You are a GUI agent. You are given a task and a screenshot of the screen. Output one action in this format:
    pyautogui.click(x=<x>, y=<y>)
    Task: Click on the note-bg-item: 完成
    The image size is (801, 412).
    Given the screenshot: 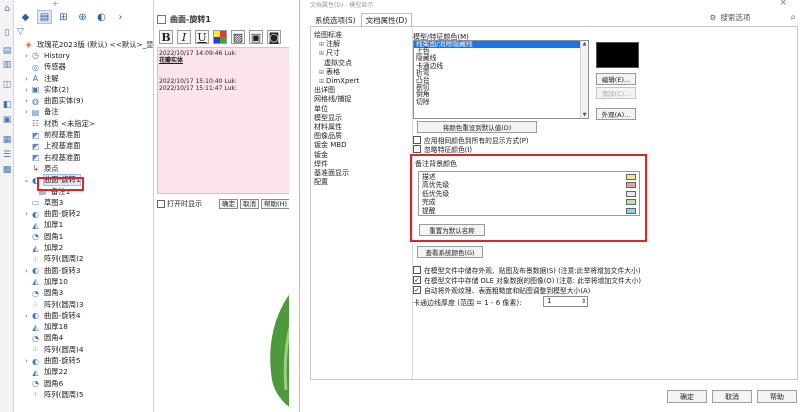 What is the action you would take?
    pyautogui.click(x=530, y=202)
    